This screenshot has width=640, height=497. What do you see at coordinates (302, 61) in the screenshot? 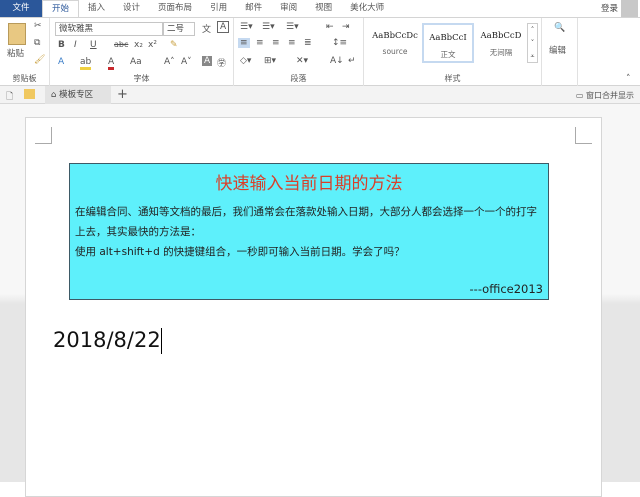
I see `asian-layout-icon: ✕▾` at bounding box center [302, 61].